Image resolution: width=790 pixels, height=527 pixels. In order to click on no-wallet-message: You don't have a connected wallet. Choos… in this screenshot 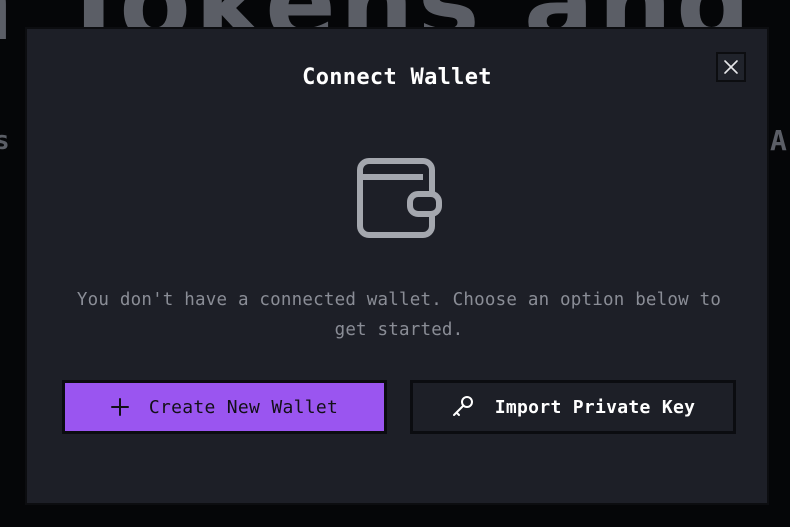, I will do `click(399, 315)`.